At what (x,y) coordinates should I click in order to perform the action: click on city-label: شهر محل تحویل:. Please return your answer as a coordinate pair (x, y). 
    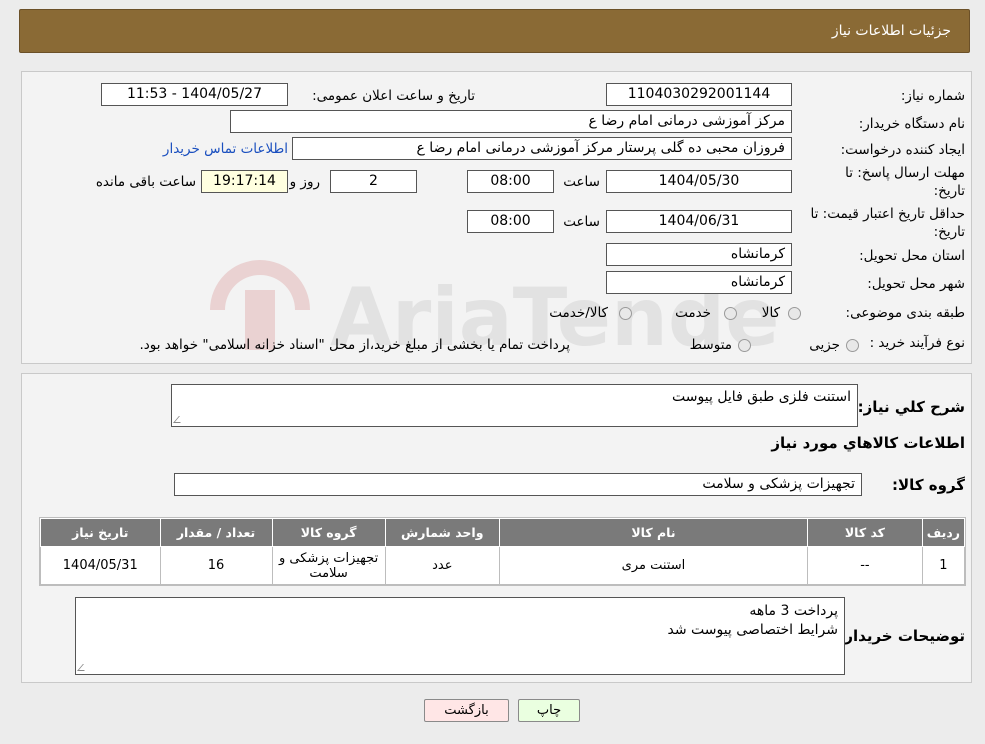
    Looking at the image, I should click on (916, 284).